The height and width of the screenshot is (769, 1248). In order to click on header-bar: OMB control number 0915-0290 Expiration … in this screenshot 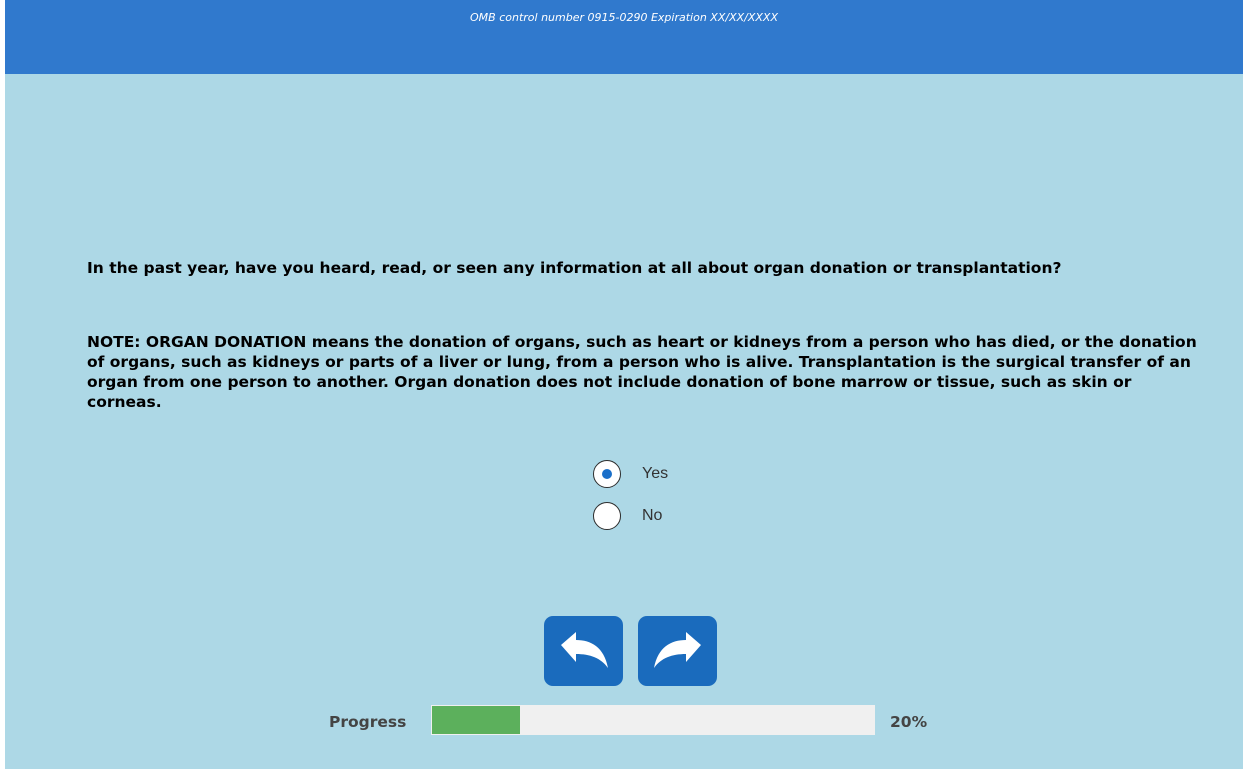, I will do `click(624, 37)`.